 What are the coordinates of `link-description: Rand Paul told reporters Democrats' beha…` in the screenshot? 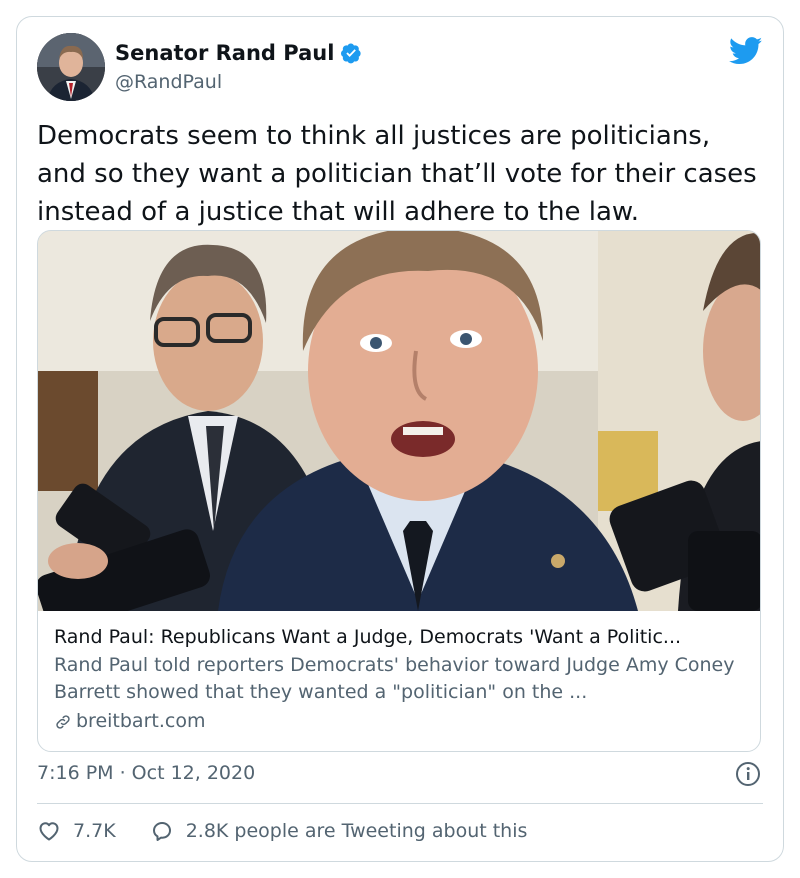 It's located at (394, 678).